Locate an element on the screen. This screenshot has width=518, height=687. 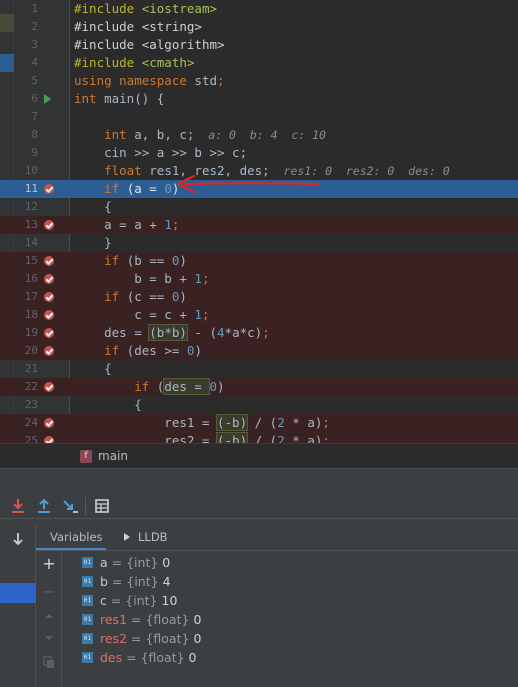
code-line: 1 #include <iostream> is located at coordinates (259, 9).